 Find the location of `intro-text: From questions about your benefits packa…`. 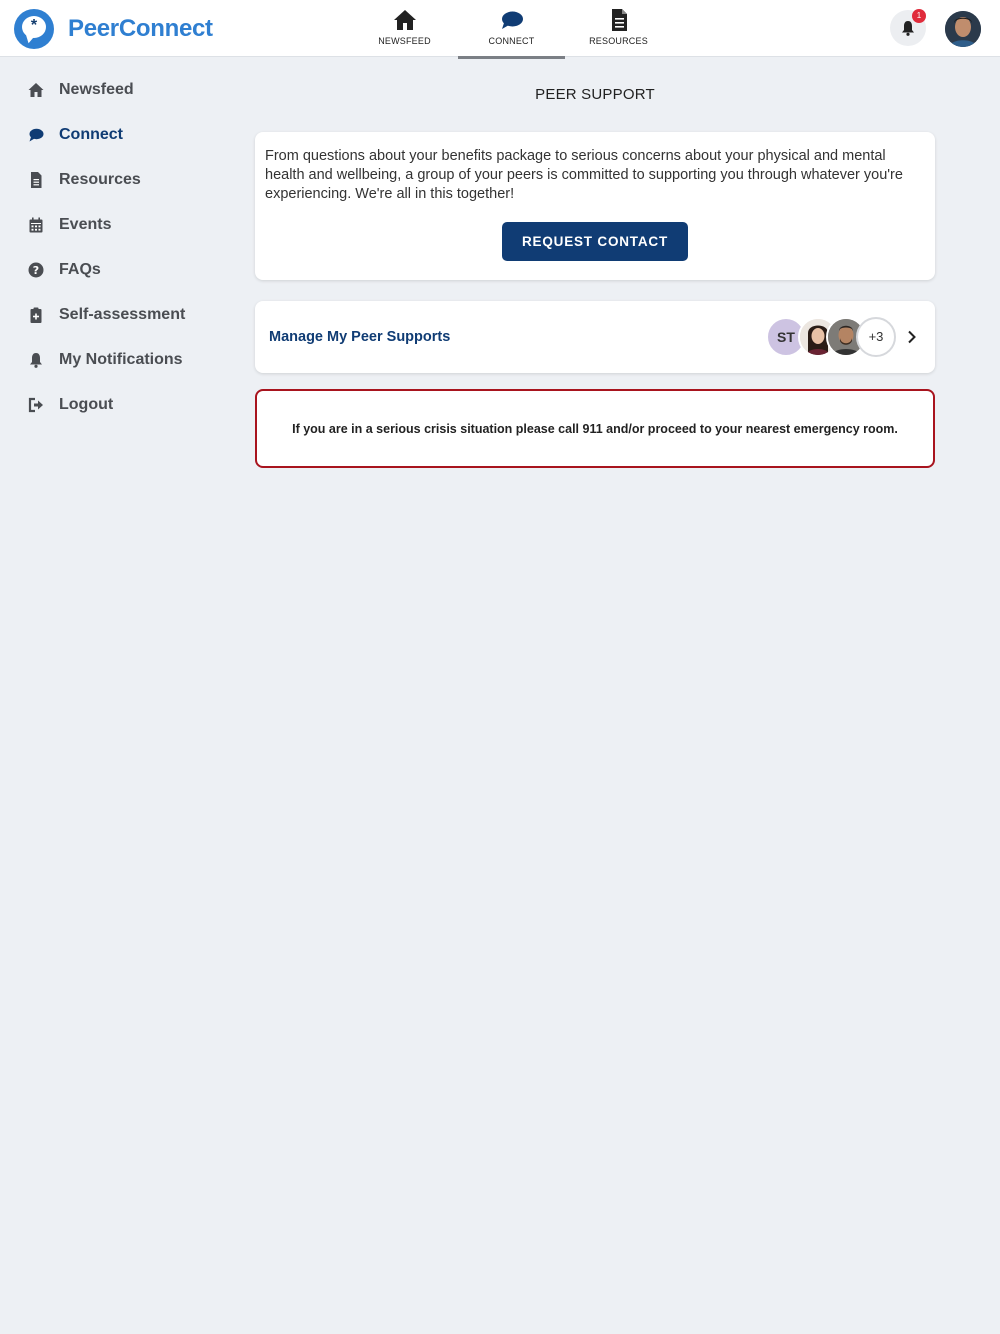

intro-text: From questions about your benefits packa… is located at coordinates (584, 175).